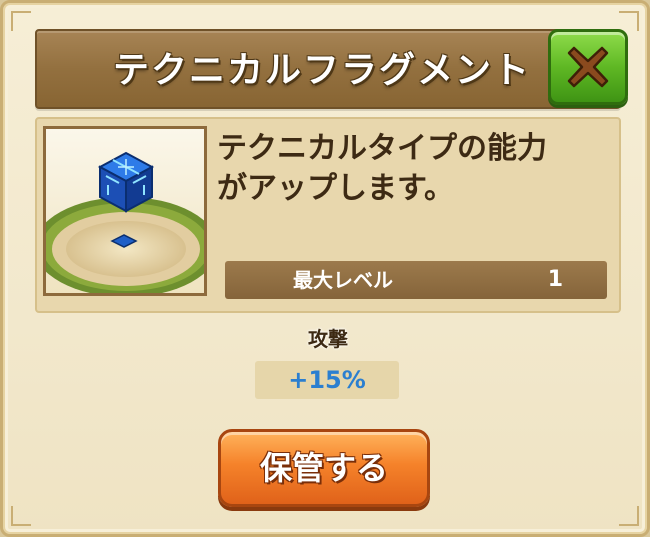 The width and height of the screenshot is (650, 537). I want to click on store-button-label: 保管する, so click(323, 468).